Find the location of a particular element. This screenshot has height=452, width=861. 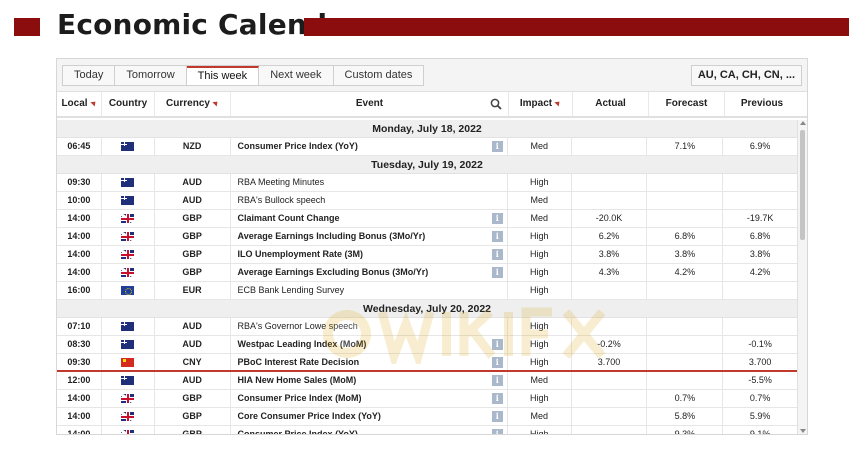

scroll-up-arrow-icon is located at coordinates (803, 123).